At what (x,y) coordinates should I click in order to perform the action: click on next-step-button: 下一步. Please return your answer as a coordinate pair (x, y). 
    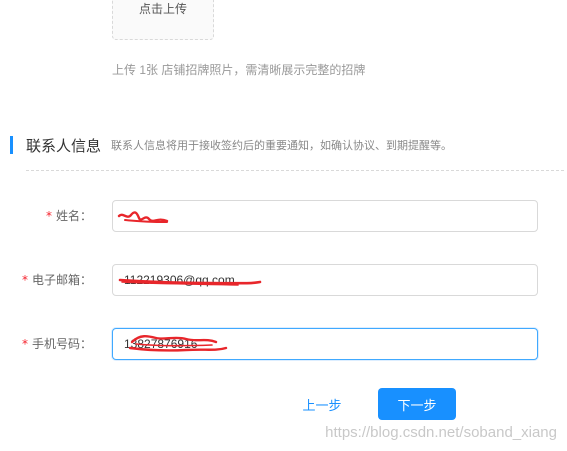
    Looking at the image, I should click on (417, 404).